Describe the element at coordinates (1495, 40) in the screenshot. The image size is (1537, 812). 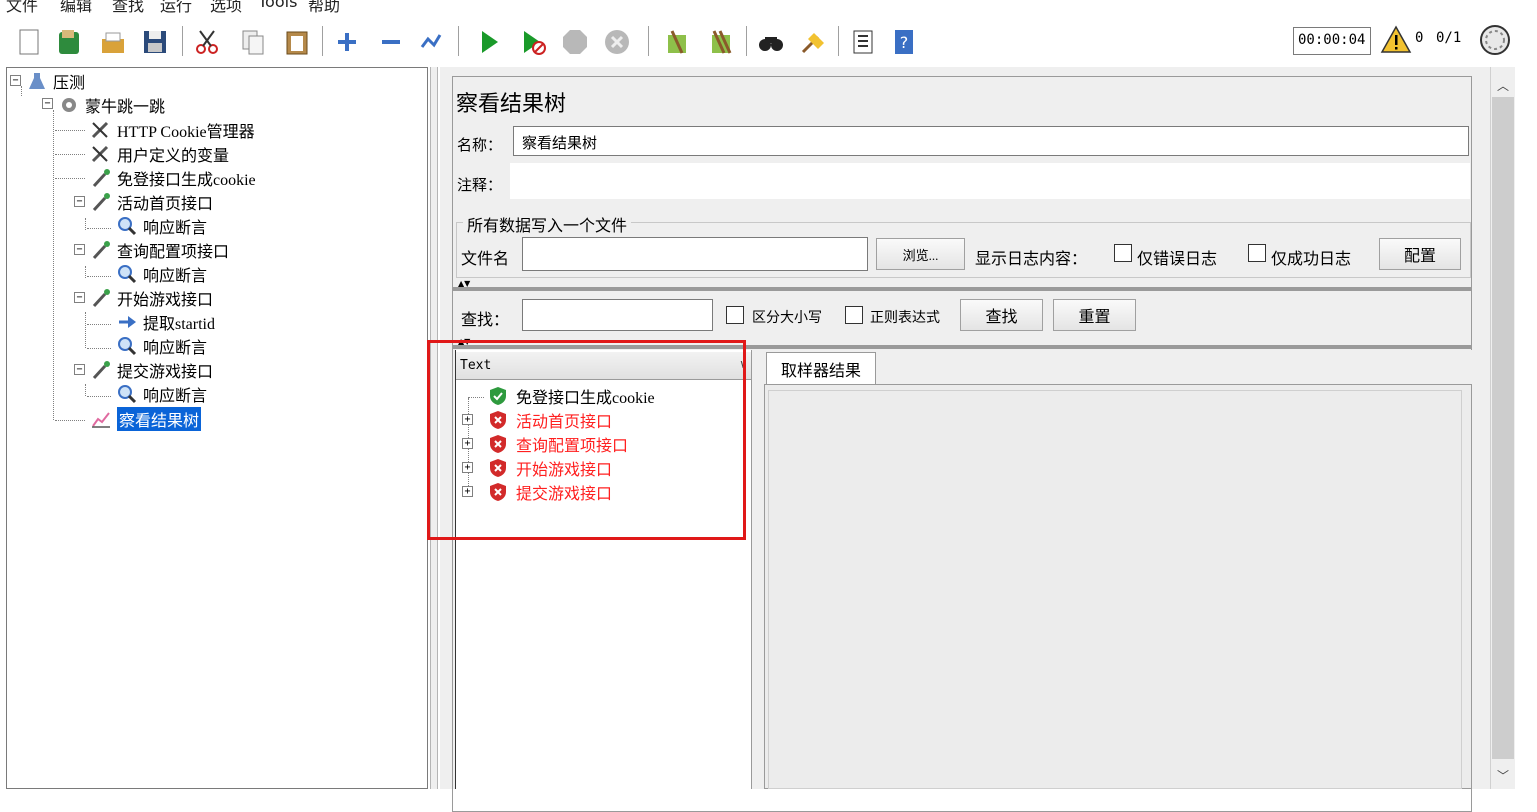
I see `status-icon` at that location.